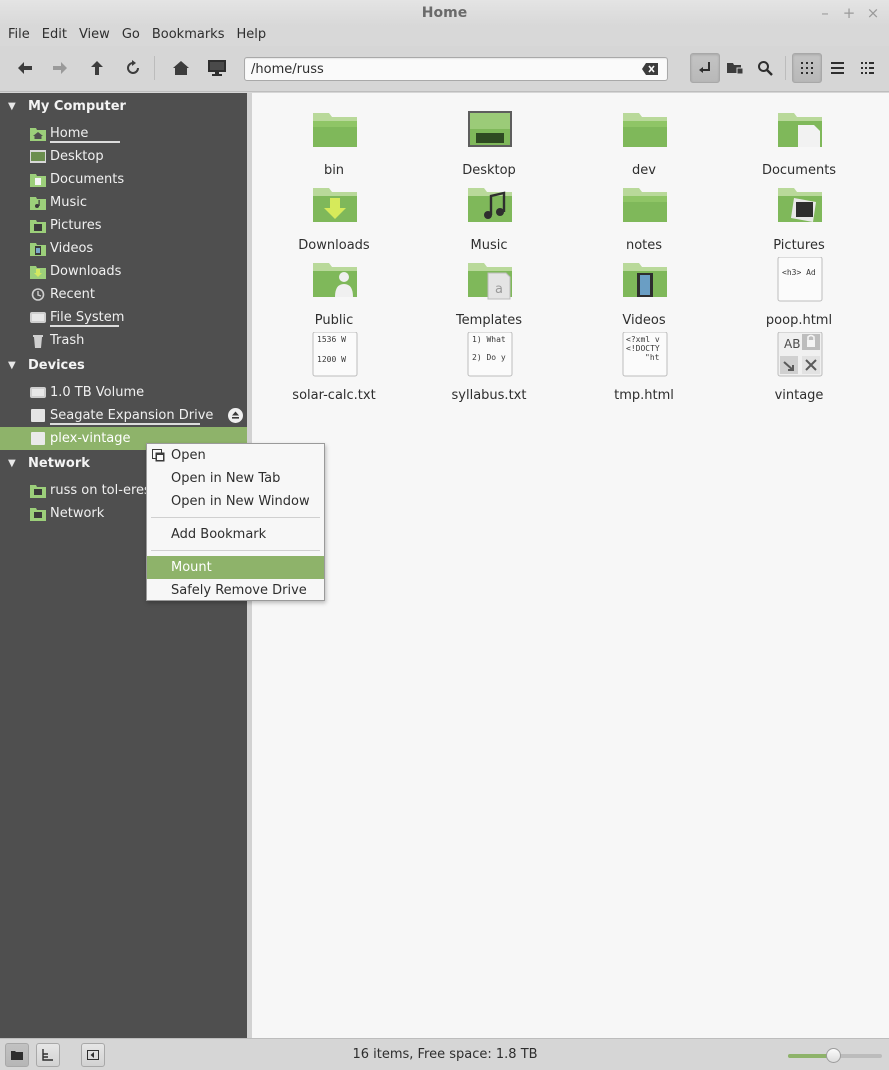  Describe the element at coordinates (867, 68) in the screenshot. I see `compact-view-icon` at that location.